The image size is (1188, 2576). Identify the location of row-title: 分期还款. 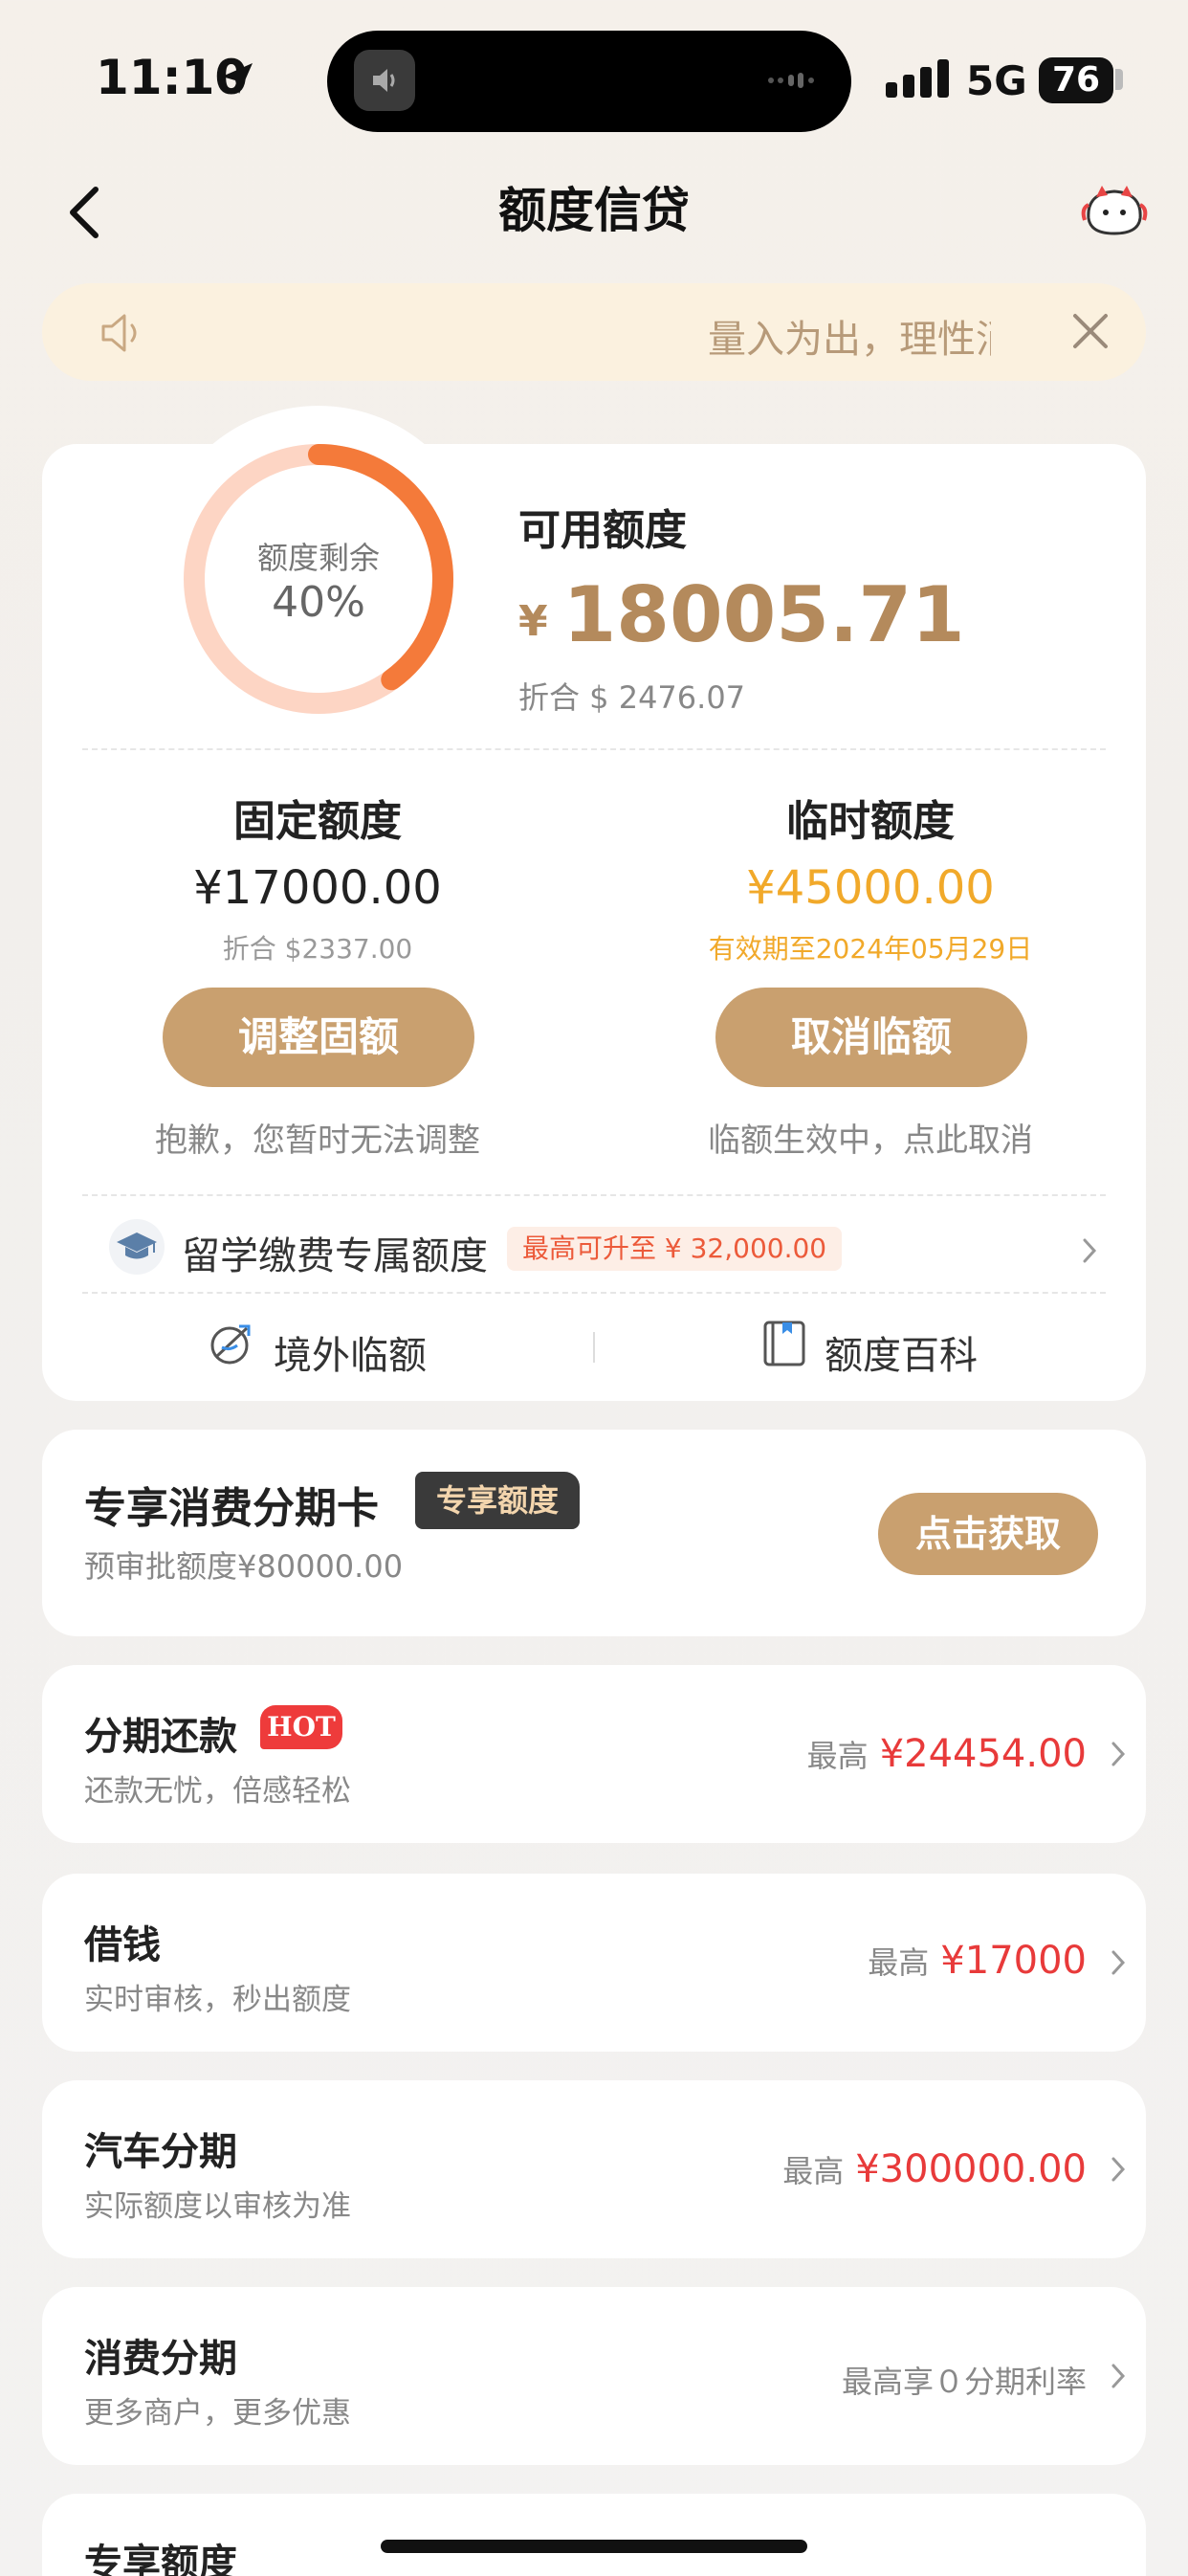
(160, 1737).